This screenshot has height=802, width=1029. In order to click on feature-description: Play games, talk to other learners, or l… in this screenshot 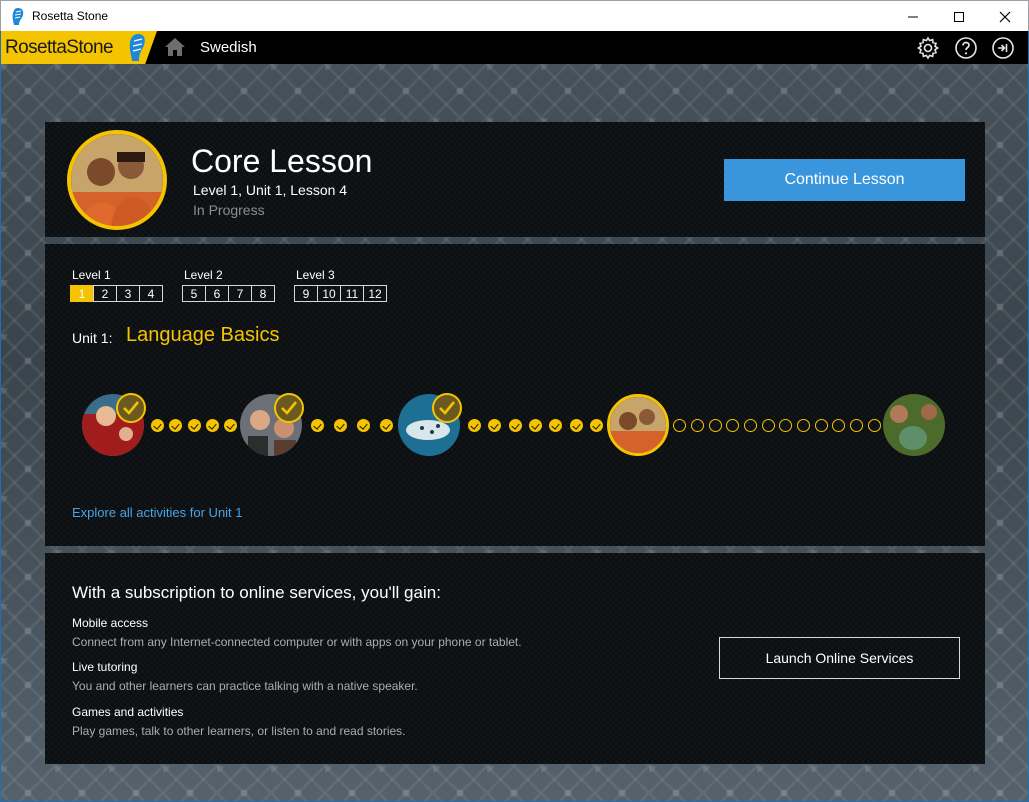, I will do `click(239, 731)`.